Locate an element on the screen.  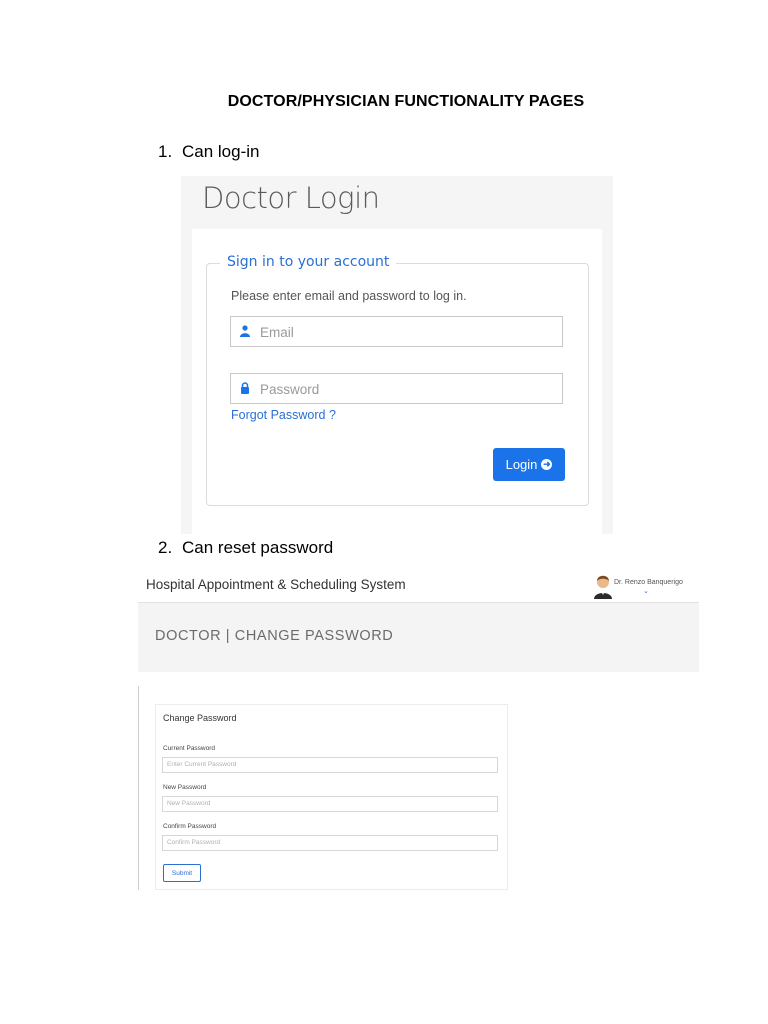
password-field: Password is located at coordinates (396, 388).